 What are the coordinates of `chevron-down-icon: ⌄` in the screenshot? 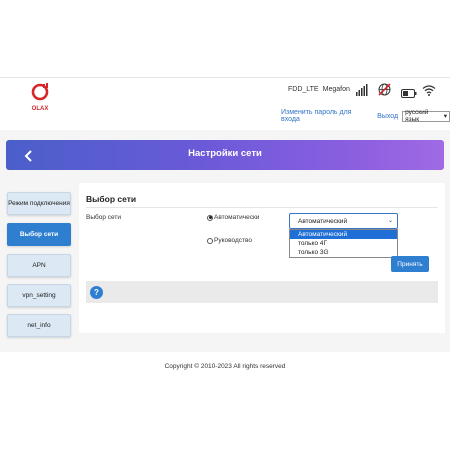 It's located at (390, 221).